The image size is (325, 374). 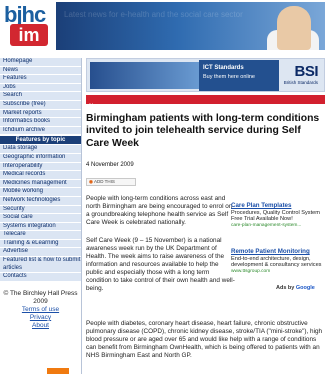 What do you see at coordinates (40, 158) in the screenshot?
I see `sidebar-topic-geographic-information: Geographic information` at bounding box center [40, 158].